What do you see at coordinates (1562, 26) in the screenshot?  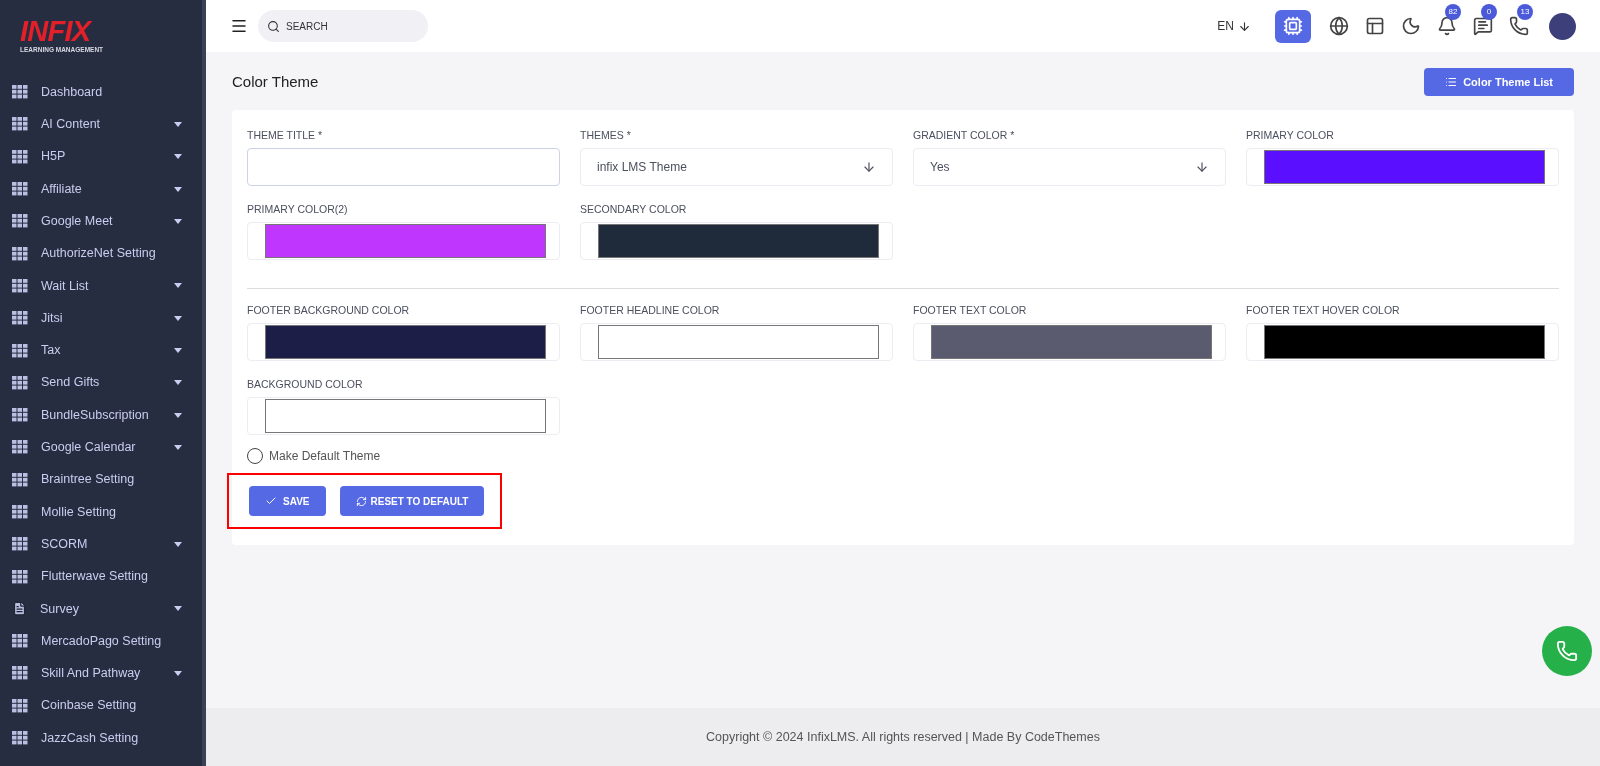 I see `avatar` at bounding box center [1562, 26].